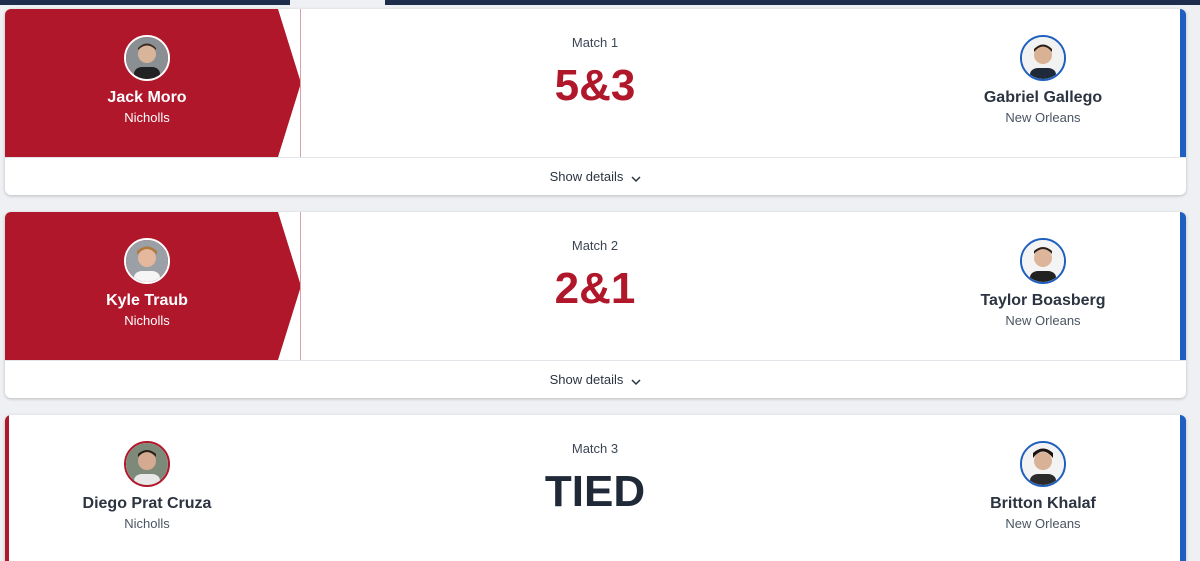 The height and width of the screenshot is (561, 1200). What do you see at coordinates (1043, 97) in the screenshot?
I see `player-name: Gabriel Gallego` at bounding box center [1043, 97].